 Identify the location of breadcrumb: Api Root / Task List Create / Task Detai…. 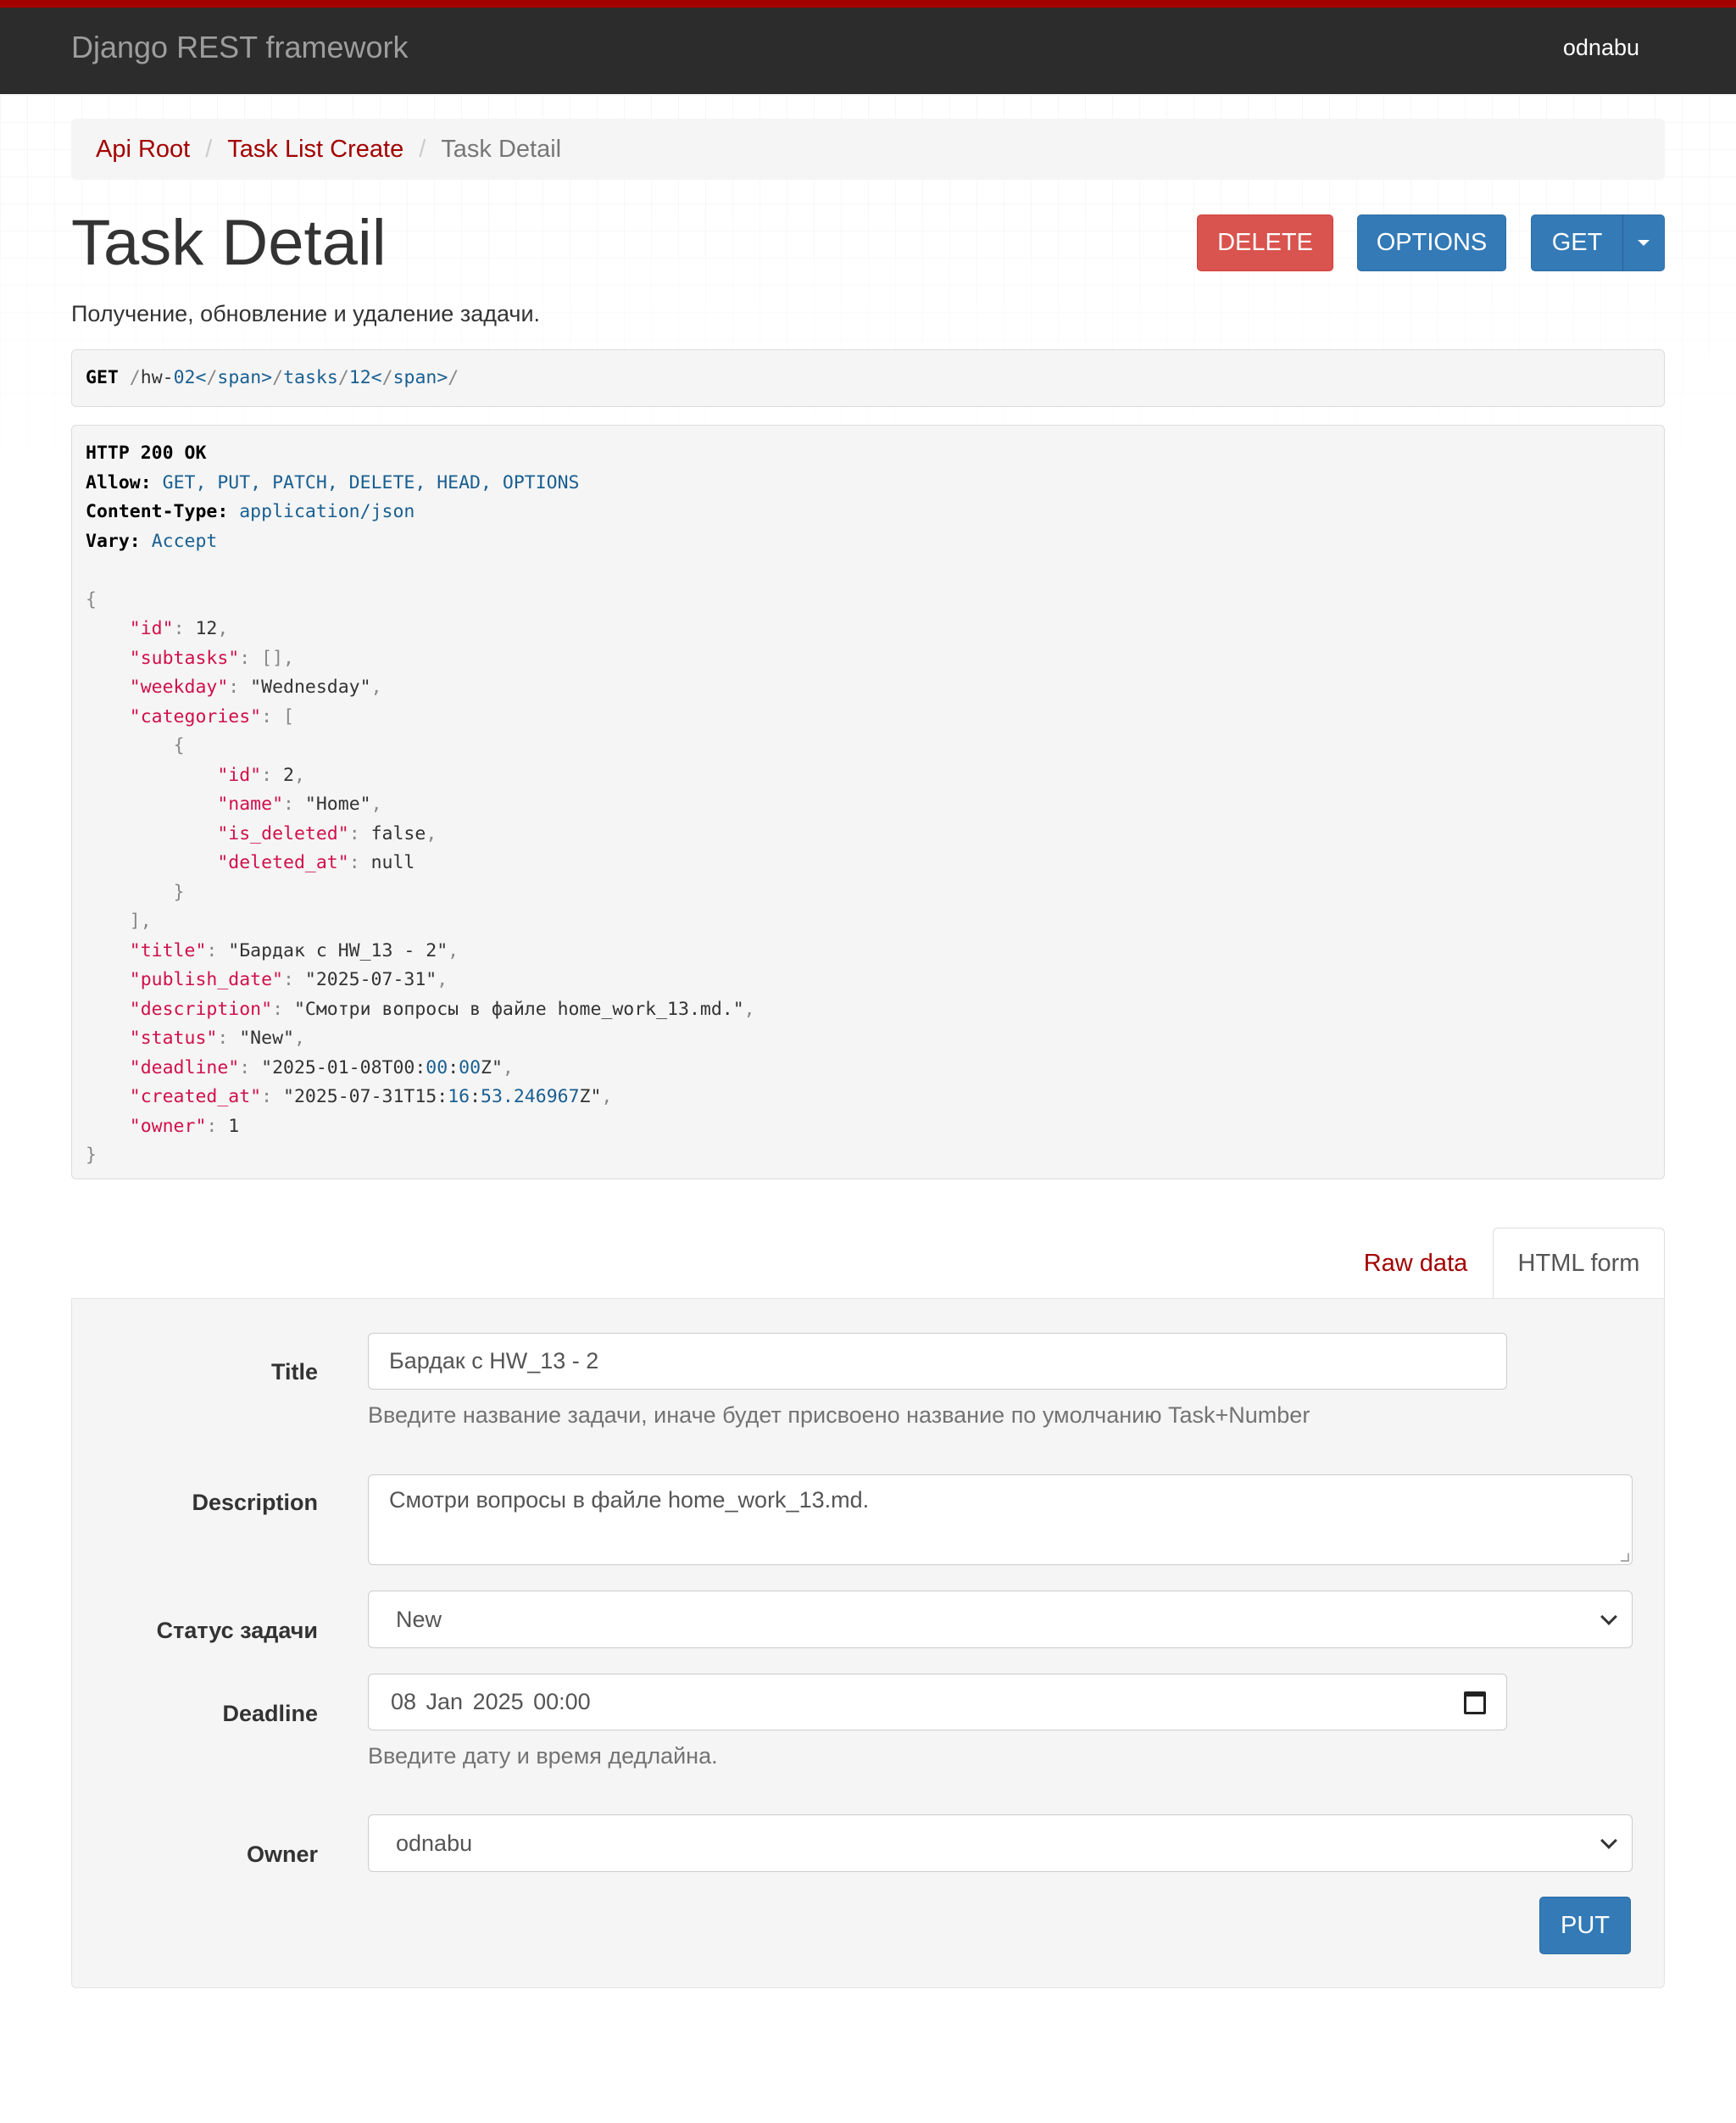
(868, 150).